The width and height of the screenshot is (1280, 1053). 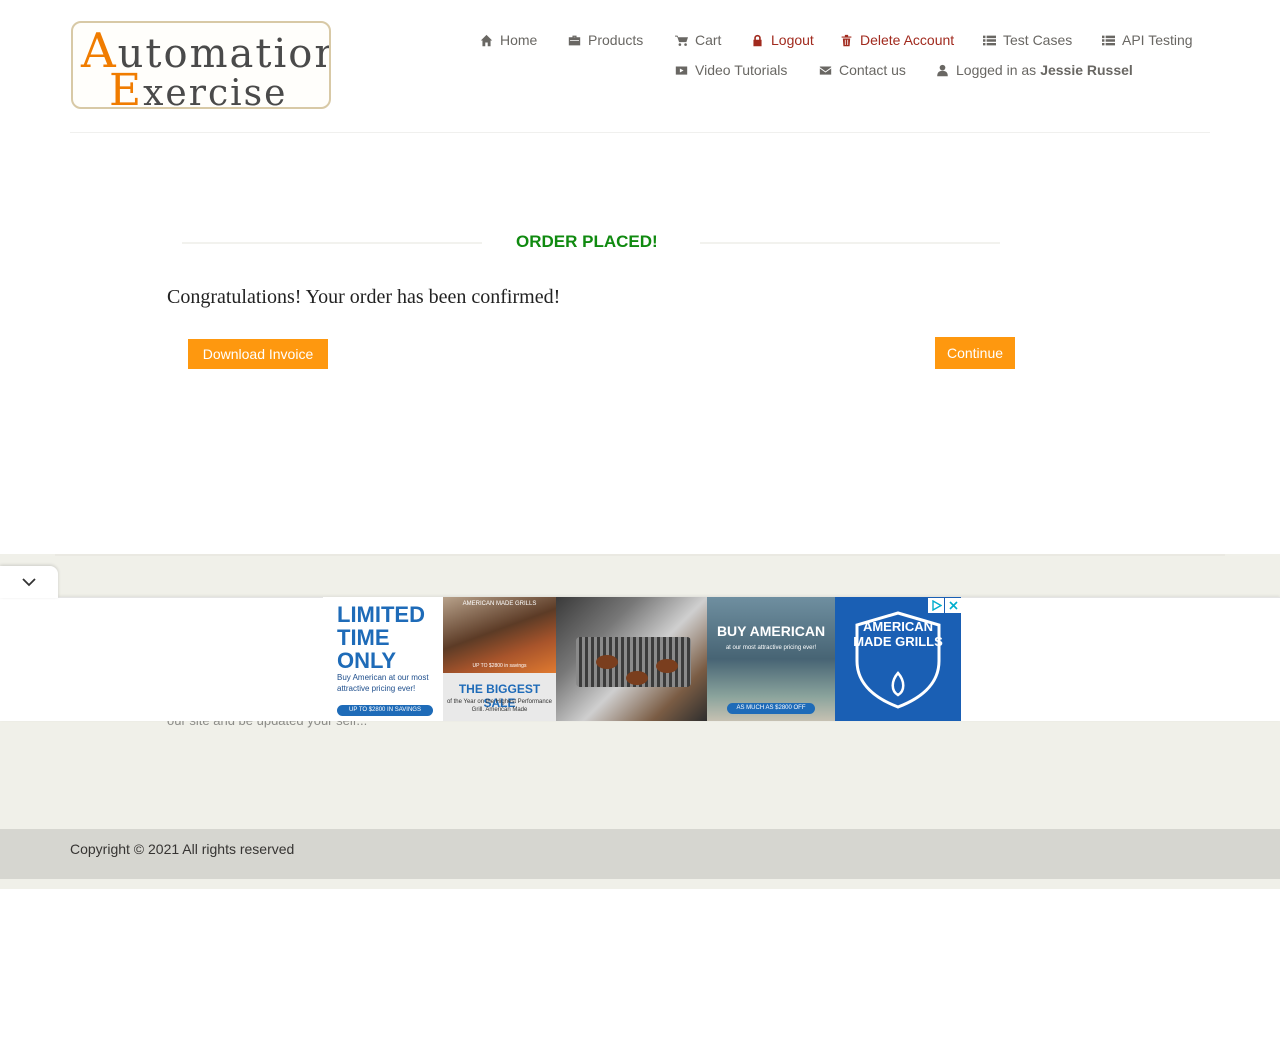 I want to click on ad-brand-headline: AMERICAN MADE GRILLS, so click(x=898, y=634).